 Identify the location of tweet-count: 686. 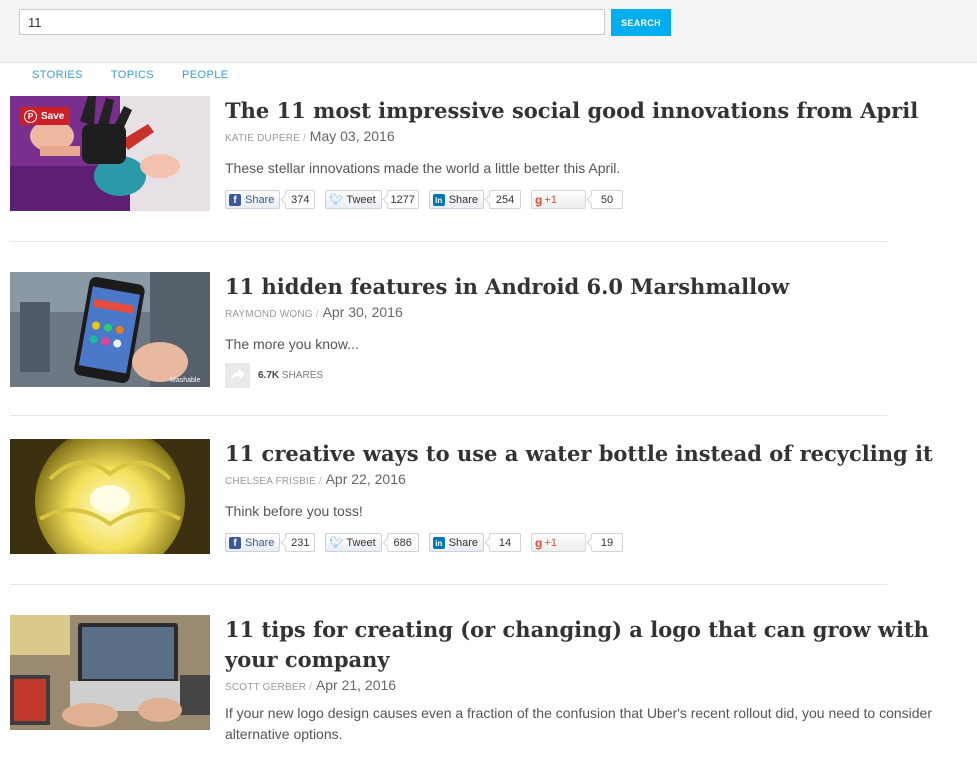
(402, 542).